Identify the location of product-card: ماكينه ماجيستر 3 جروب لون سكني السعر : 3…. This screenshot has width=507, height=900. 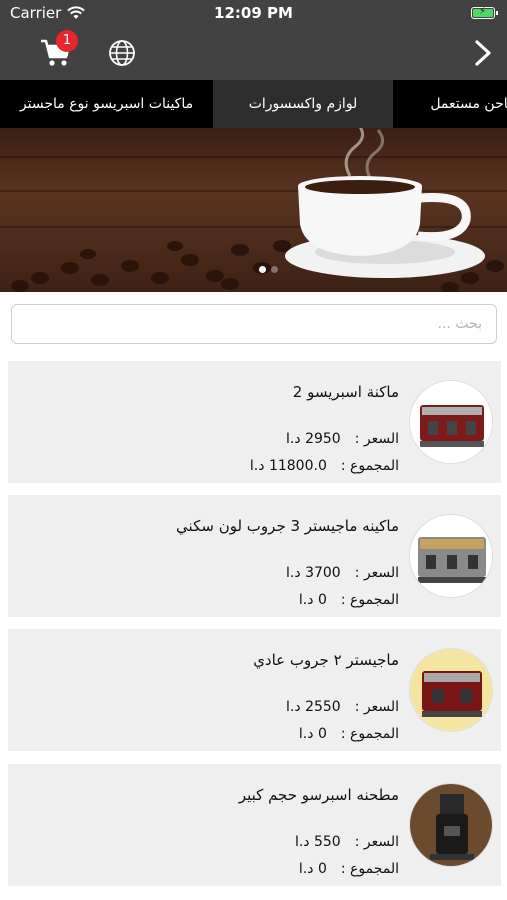
(254, 556).